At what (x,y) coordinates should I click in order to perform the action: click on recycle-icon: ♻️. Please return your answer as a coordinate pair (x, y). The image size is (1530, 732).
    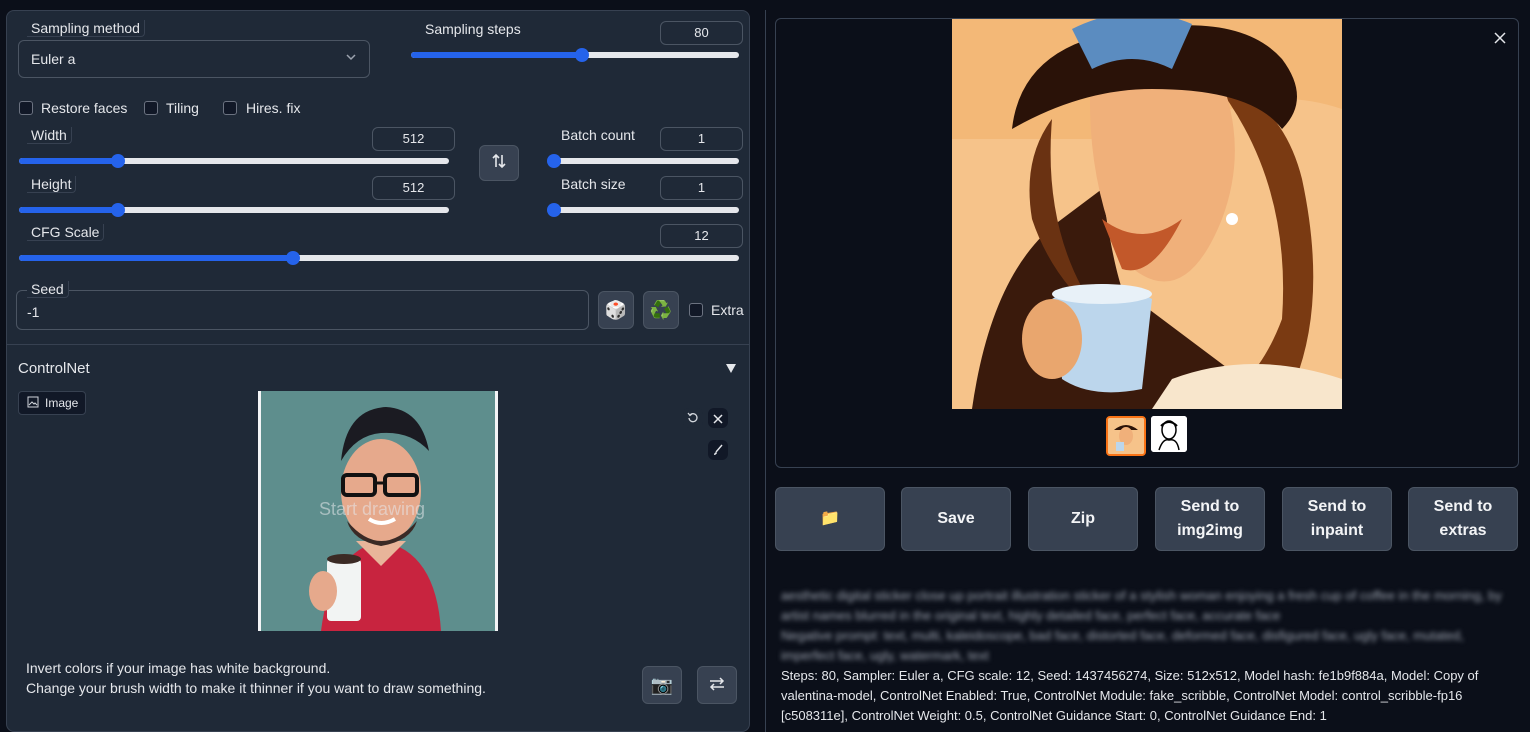
    Looking at the image, I should click on (661, 309).